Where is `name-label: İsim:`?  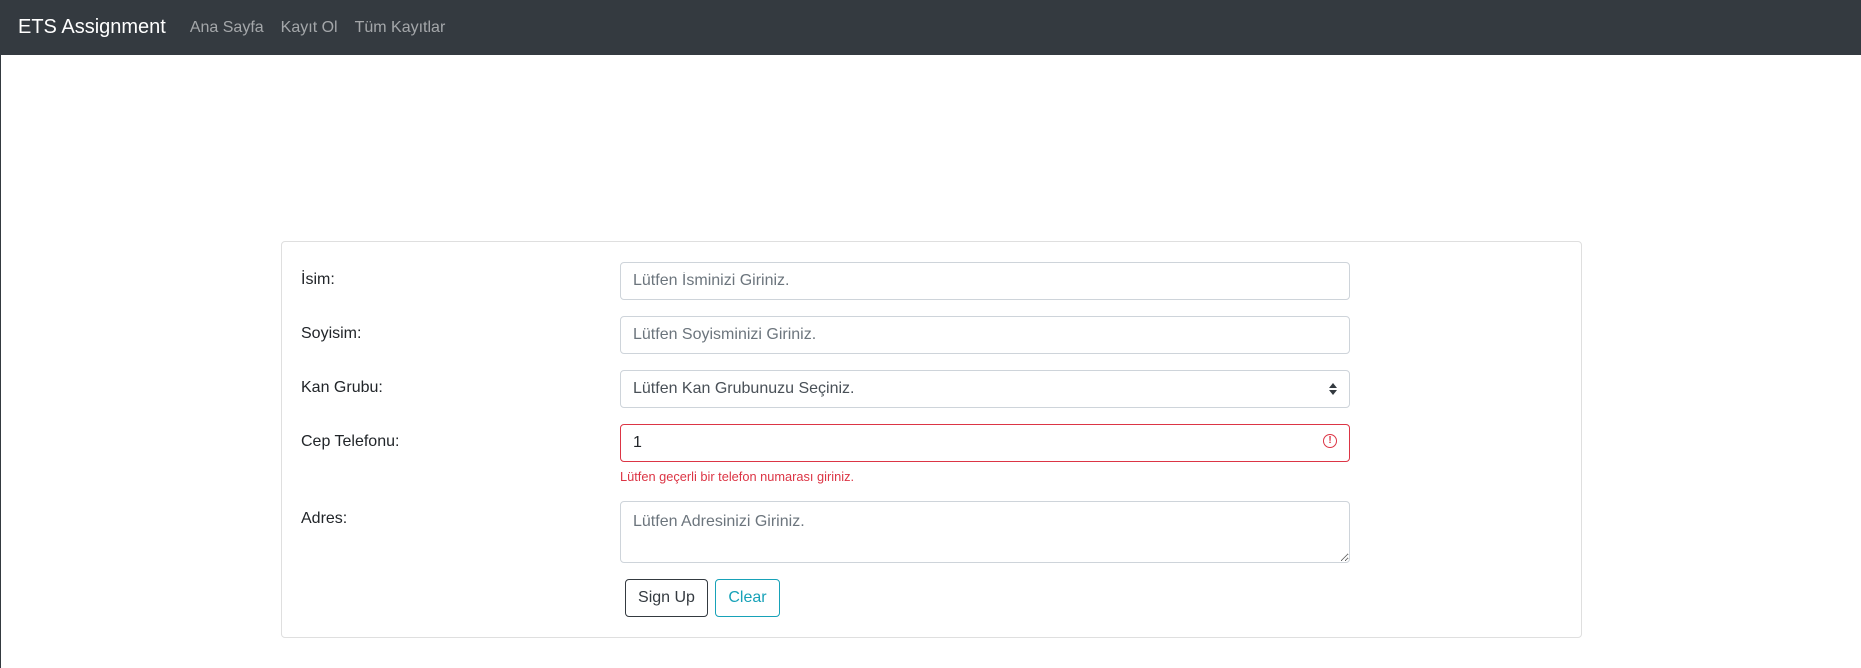 name-label: İsim: is located at coordinates (318, 279).